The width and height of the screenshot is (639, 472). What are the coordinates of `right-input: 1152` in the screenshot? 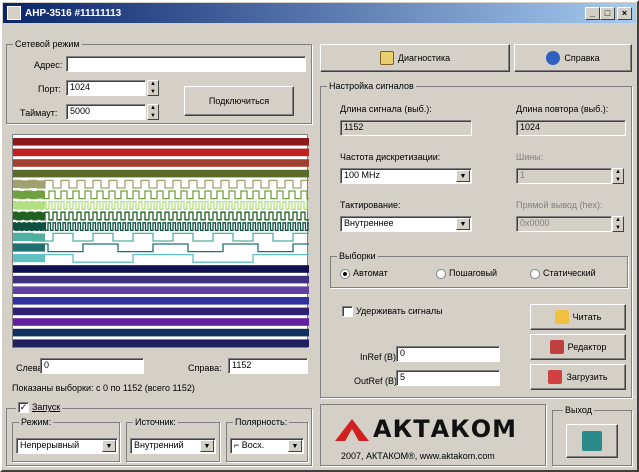 It's located at (268, 366).